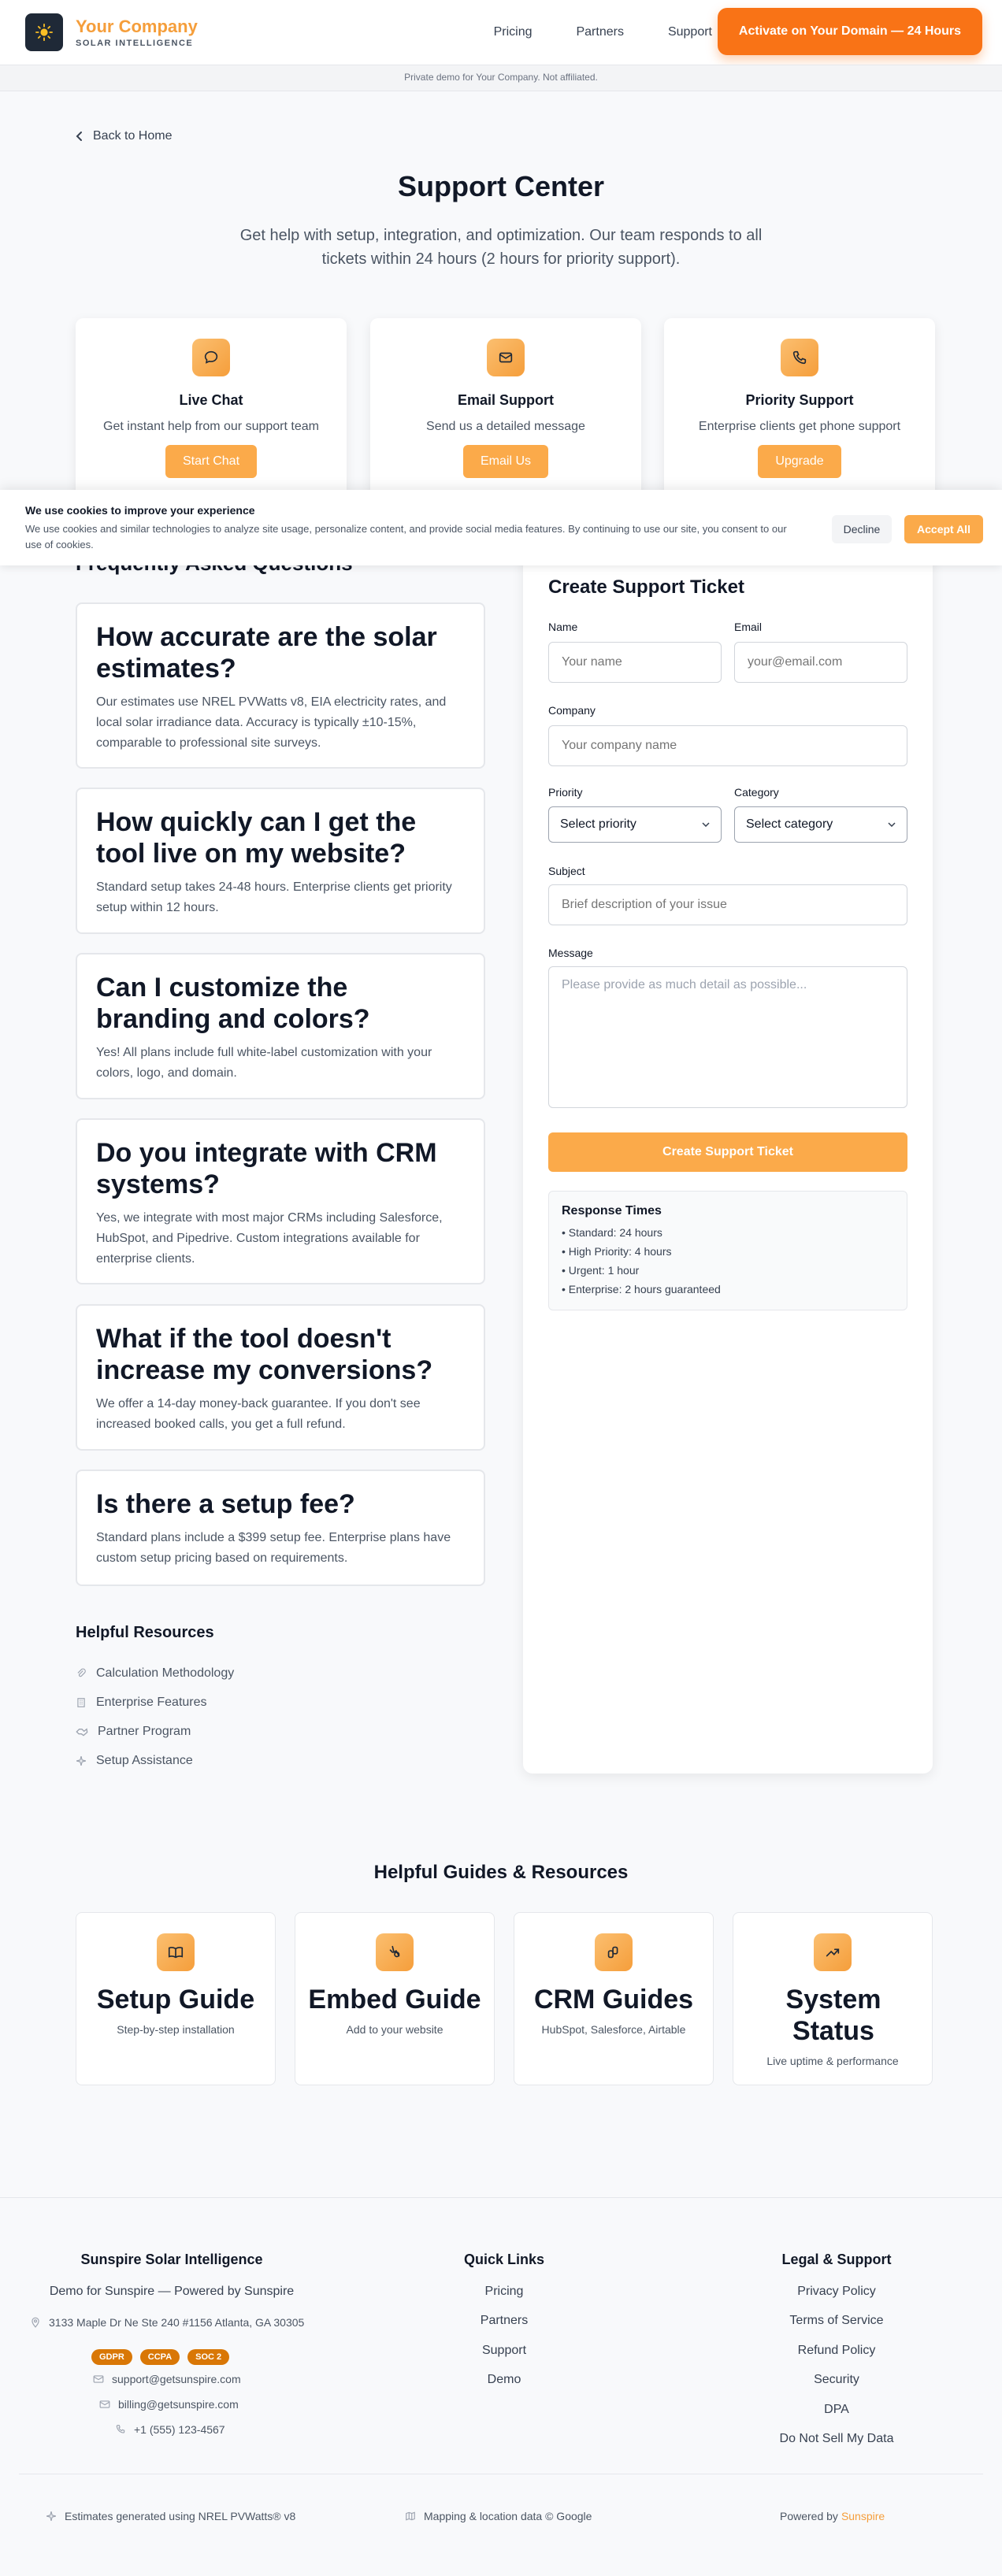  Describe the element at coordinates (176, 2379) in the screenshot. I see `support-email: support@getsunspire.com` at that location.